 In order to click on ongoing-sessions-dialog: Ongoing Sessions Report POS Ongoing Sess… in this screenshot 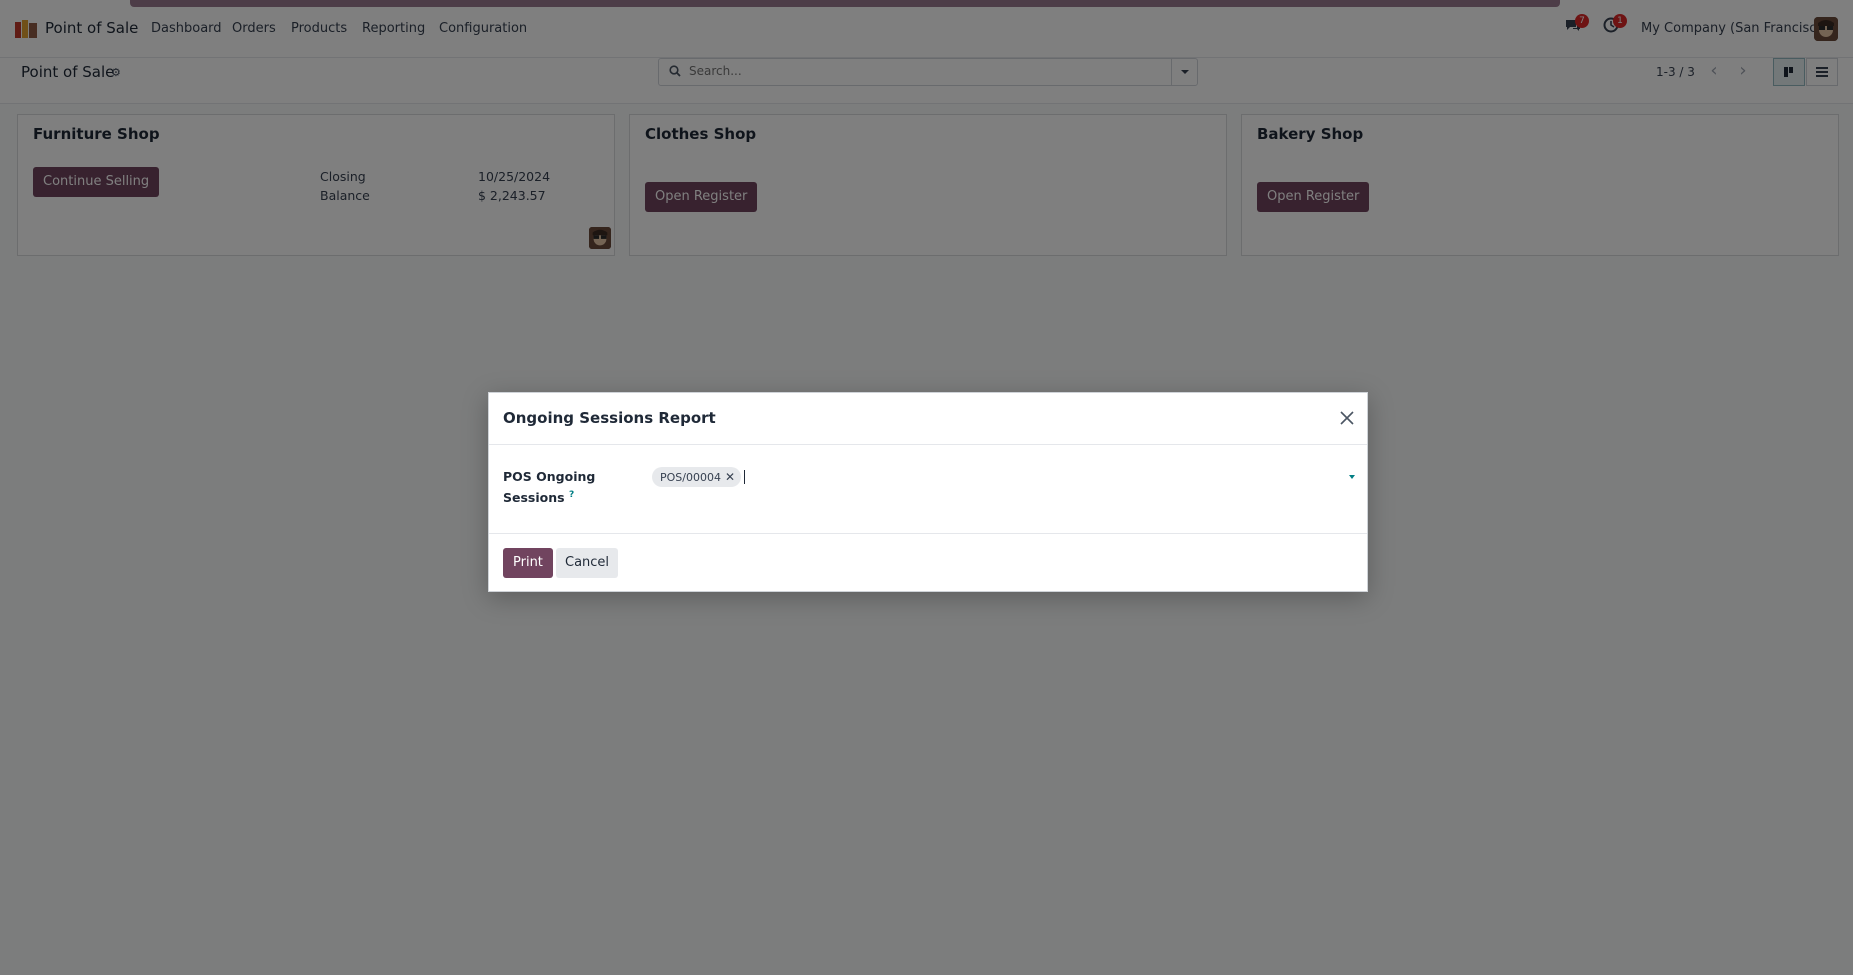, I will do `click(928, 492)`.